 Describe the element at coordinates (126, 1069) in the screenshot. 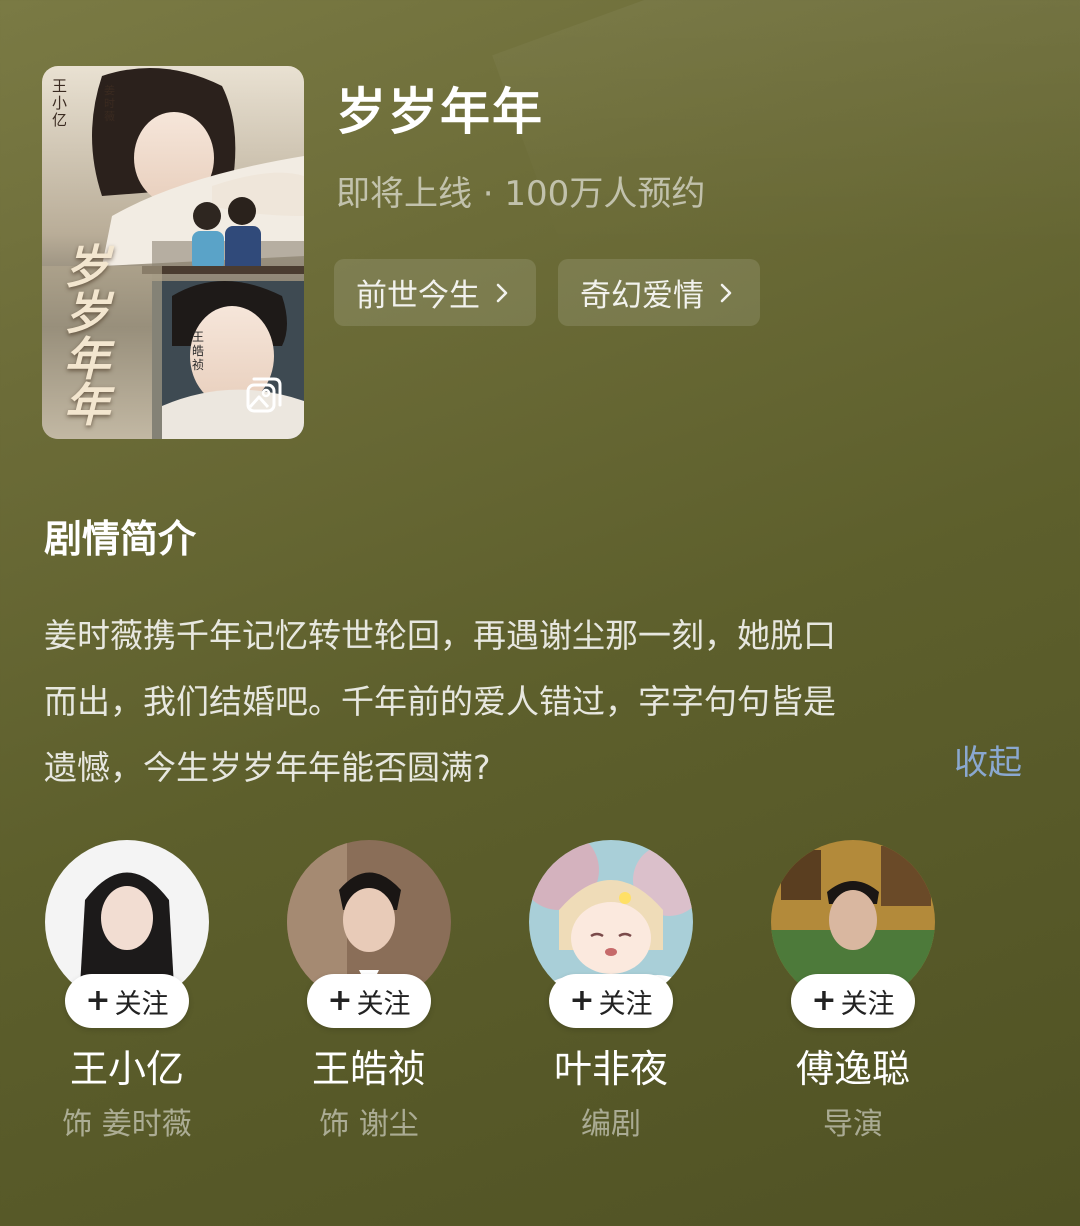

I see `cast-name: 王小亿` at that location.